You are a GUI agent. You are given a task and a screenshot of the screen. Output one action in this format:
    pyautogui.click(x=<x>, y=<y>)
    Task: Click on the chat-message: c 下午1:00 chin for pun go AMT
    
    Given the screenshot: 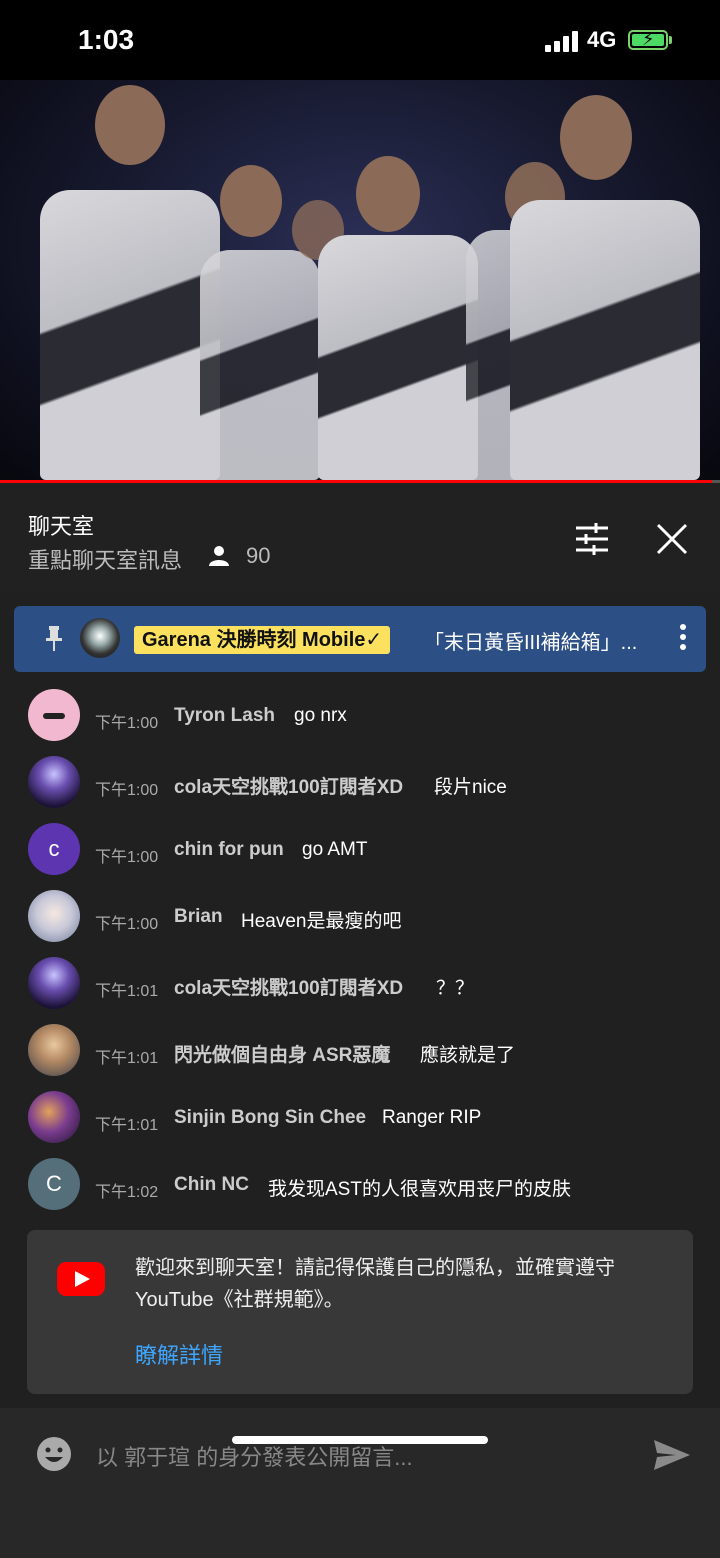 What is the action you would take?
    pyautogui.click(x=360, y=851)
    